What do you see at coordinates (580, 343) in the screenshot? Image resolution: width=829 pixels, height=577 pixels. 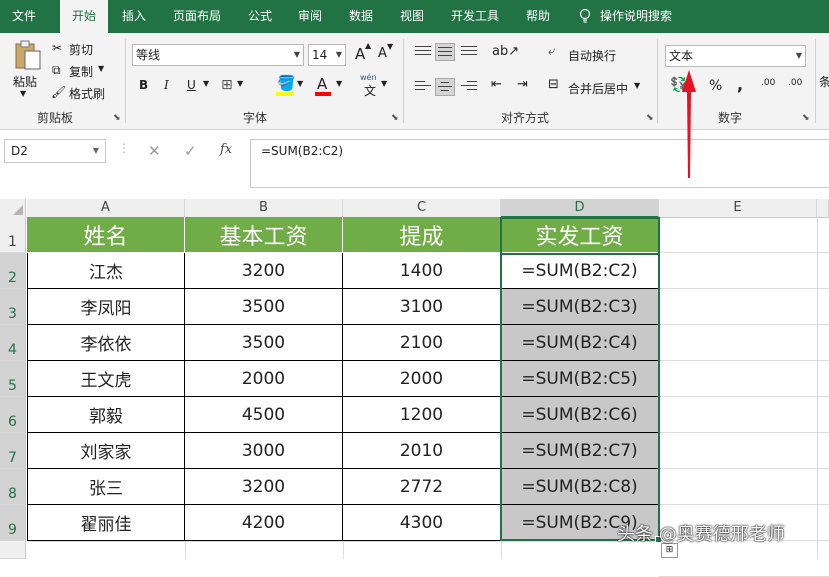 I see `table-cell: =SUM(B2:C4)` at bounding box center [580, 343].